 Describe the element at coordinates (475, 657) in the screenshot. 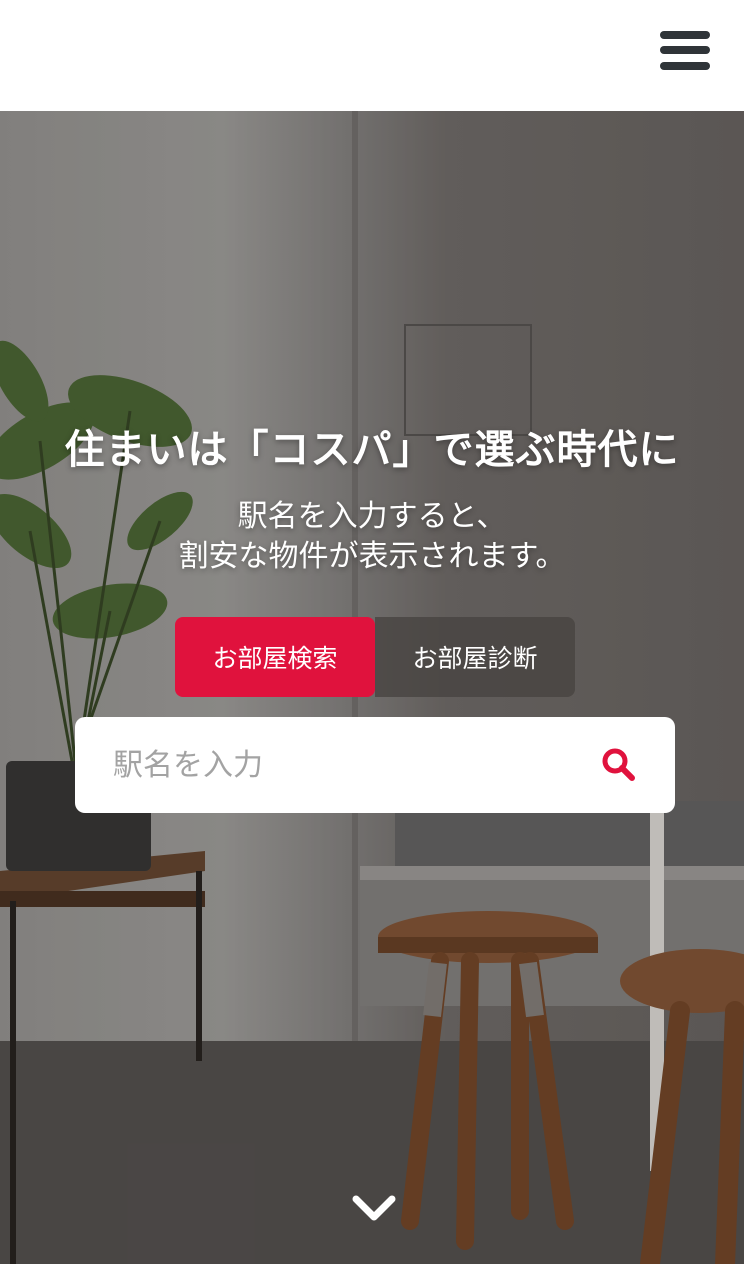

I see `tab-room-diagnosis: お部屋診断` at that location.